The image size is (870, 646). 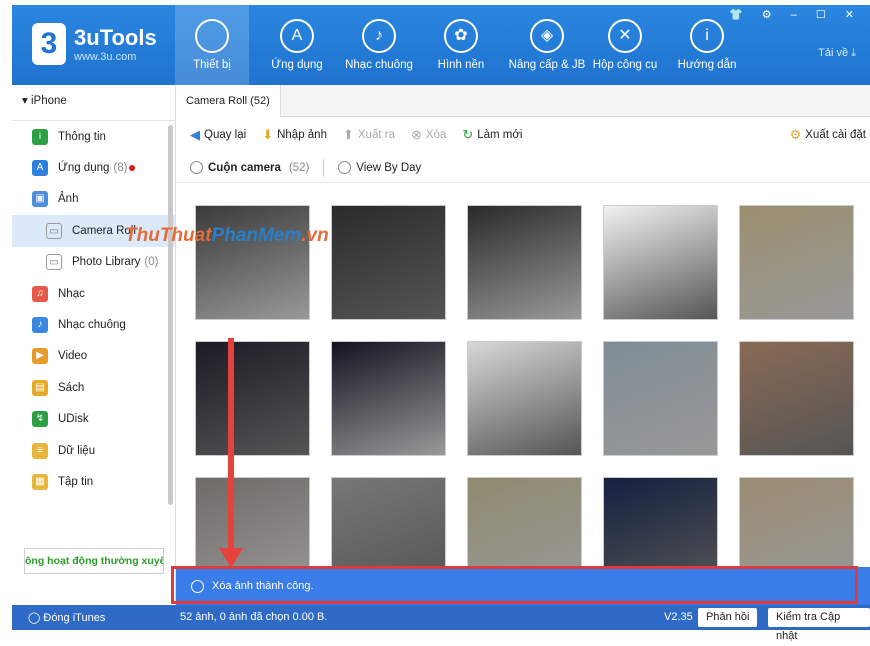 What do you see at coordinates (369, 135) in the screenshot?
I see `export-button: ⬆ Xuất ra` at bounding box center [369, 135].